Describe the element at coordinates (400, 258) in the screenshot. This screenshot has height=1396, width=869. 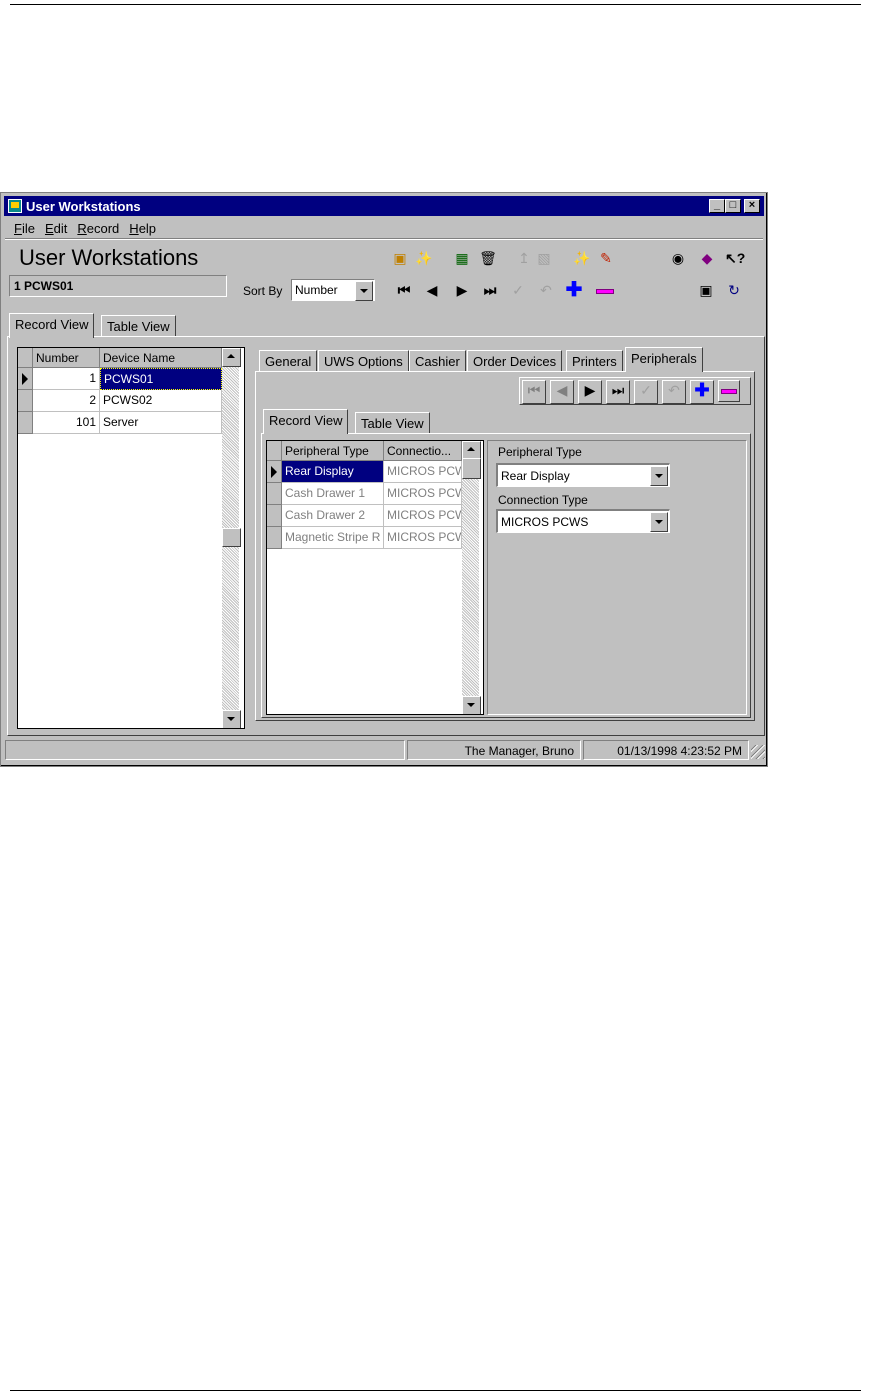
I see `report-icon: ▣` at that location.